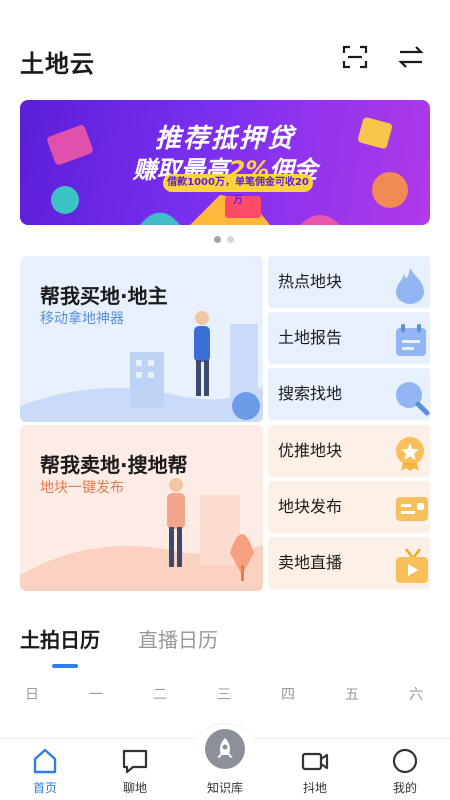 This screenshot has height=800, width=450. I want to click on nav-video: 抖地, so click(315, 769).